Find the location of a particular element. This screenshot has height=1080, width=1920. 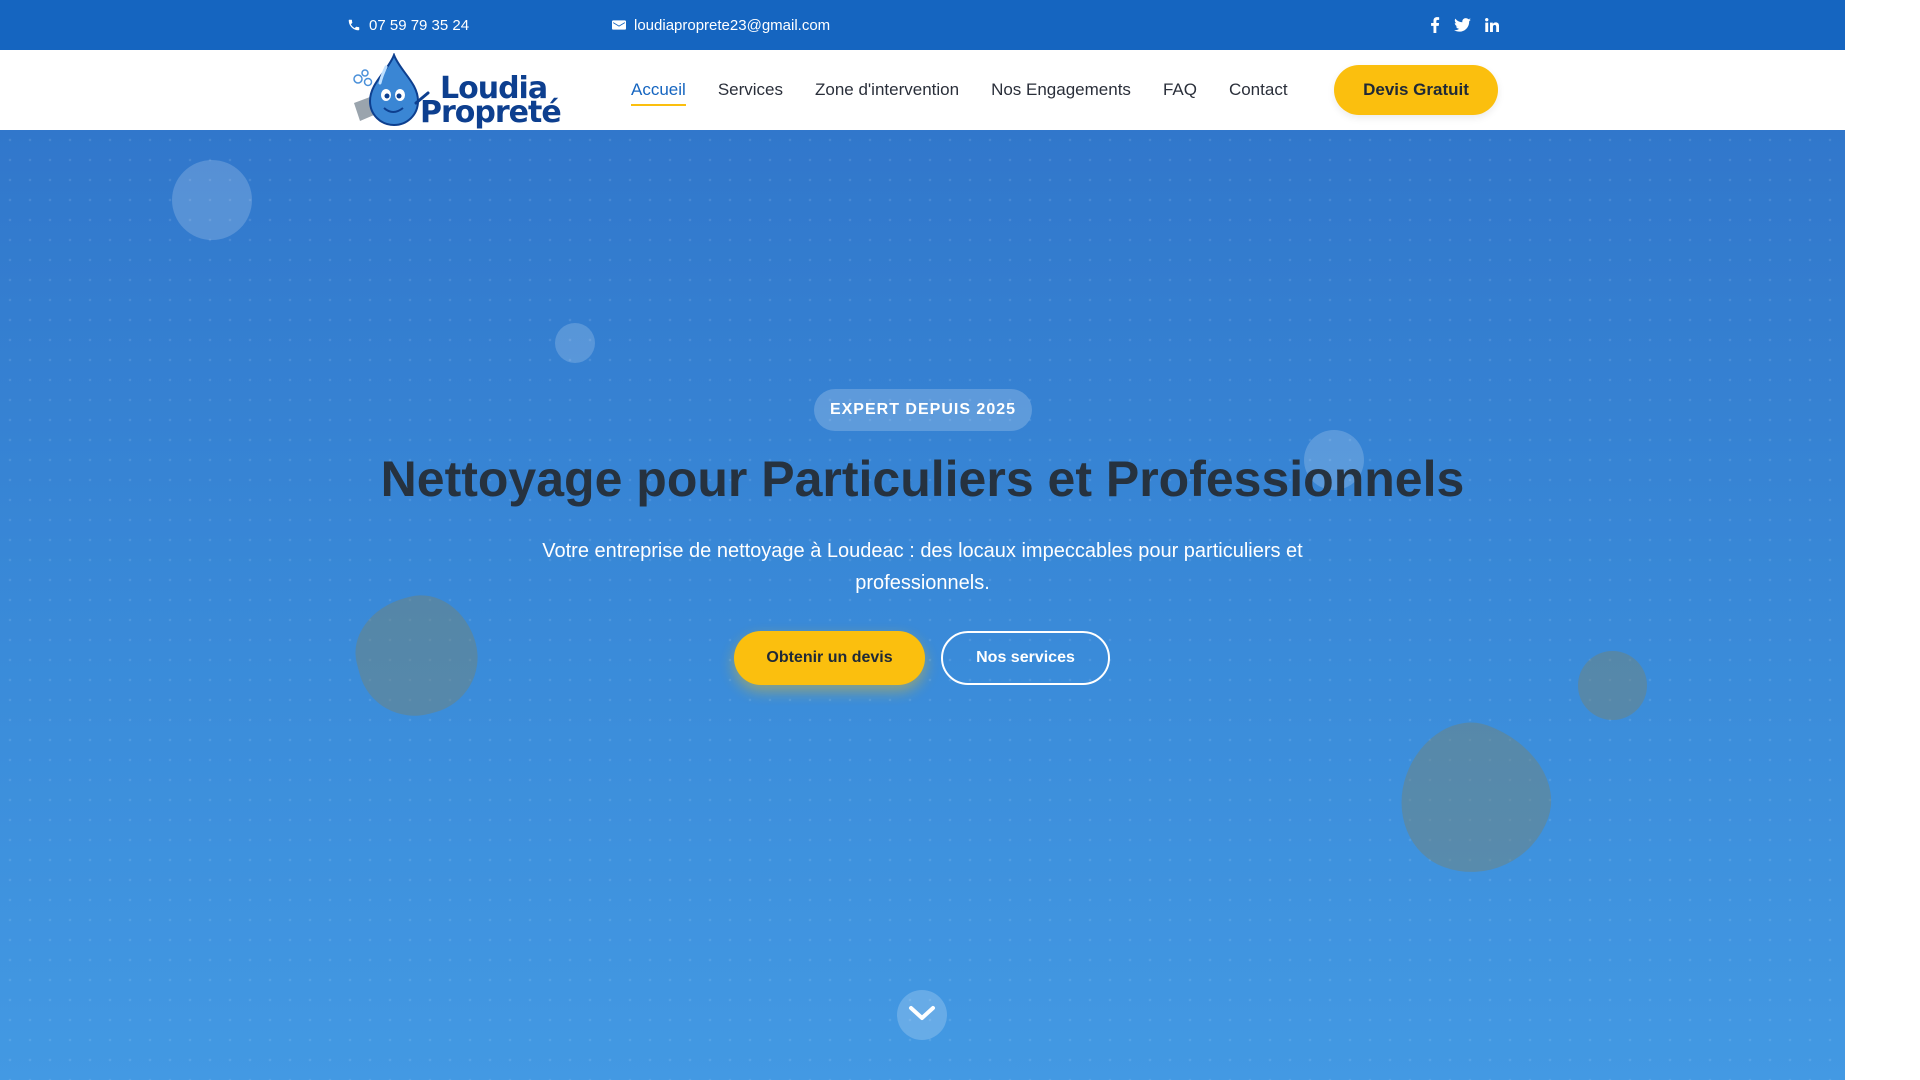

phone-link: 07 59 79 35 24 is located at coordinates (408, 25).